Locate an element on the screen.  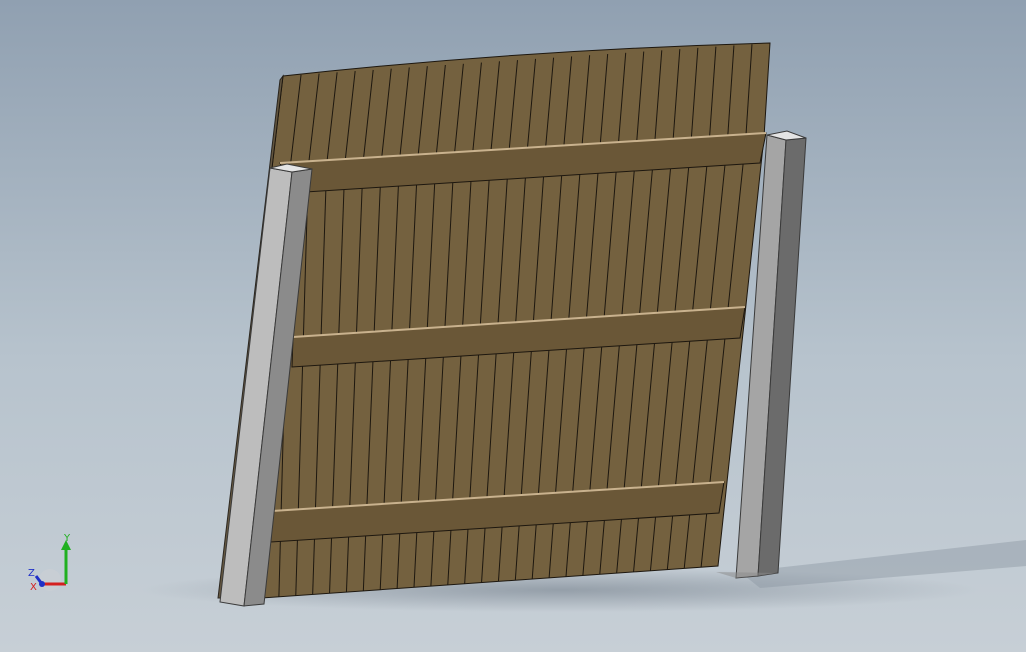
x-axis-label: X is located at coordinates (33, 587).